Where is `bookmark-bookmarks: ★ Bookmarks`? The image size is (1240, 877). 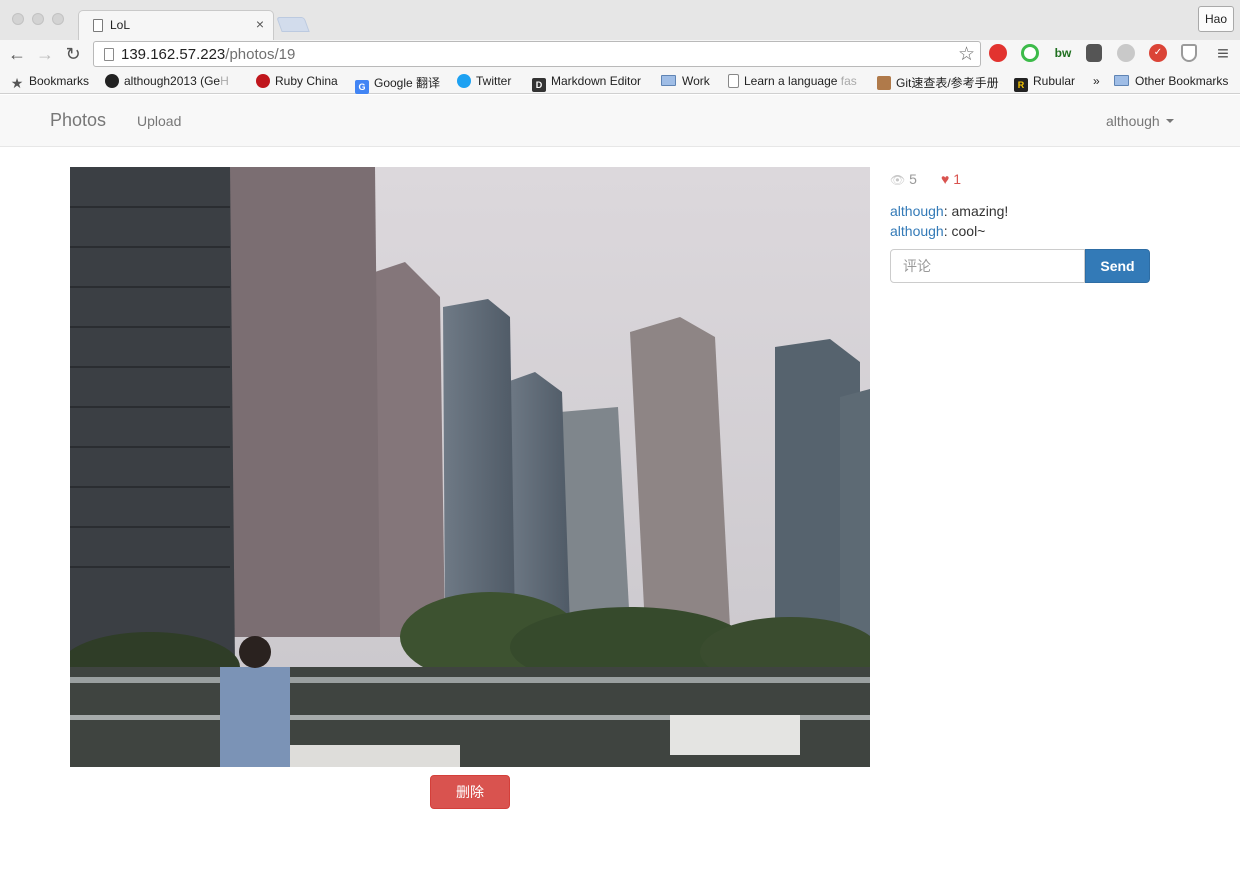
bookmark-bookmarks: ★ Bookmarks is located at coordinates (49, 82).